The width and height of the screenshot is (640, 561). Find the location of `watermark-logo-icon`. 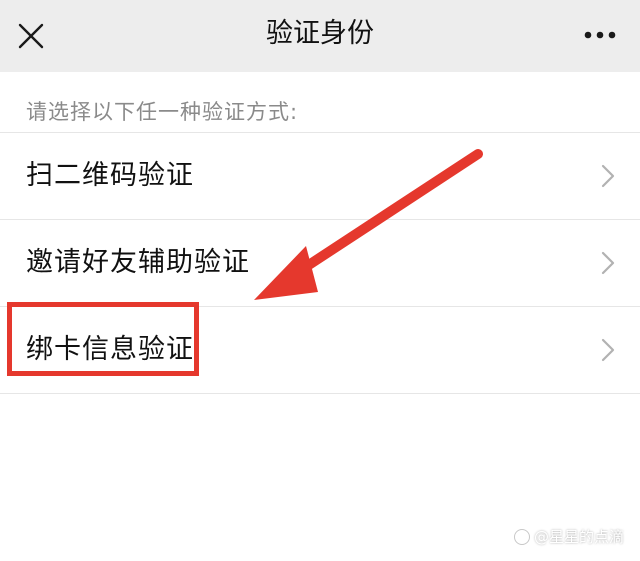

watermark-logo-icon is located at coordinates (521, 536).